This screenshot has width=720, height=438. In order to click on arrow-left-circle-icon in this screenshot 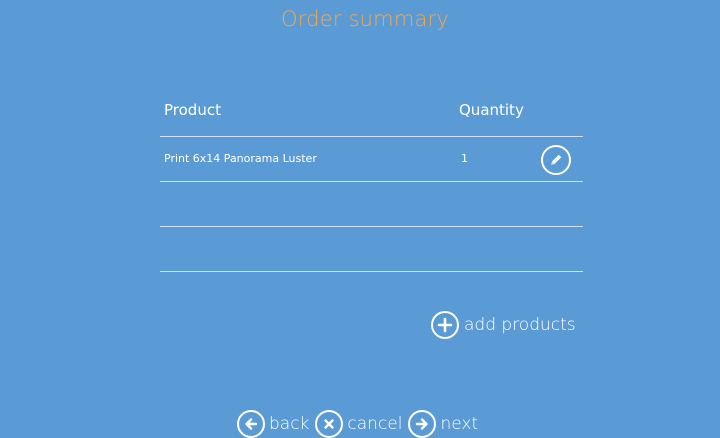, I will do `click(251, 424)`.